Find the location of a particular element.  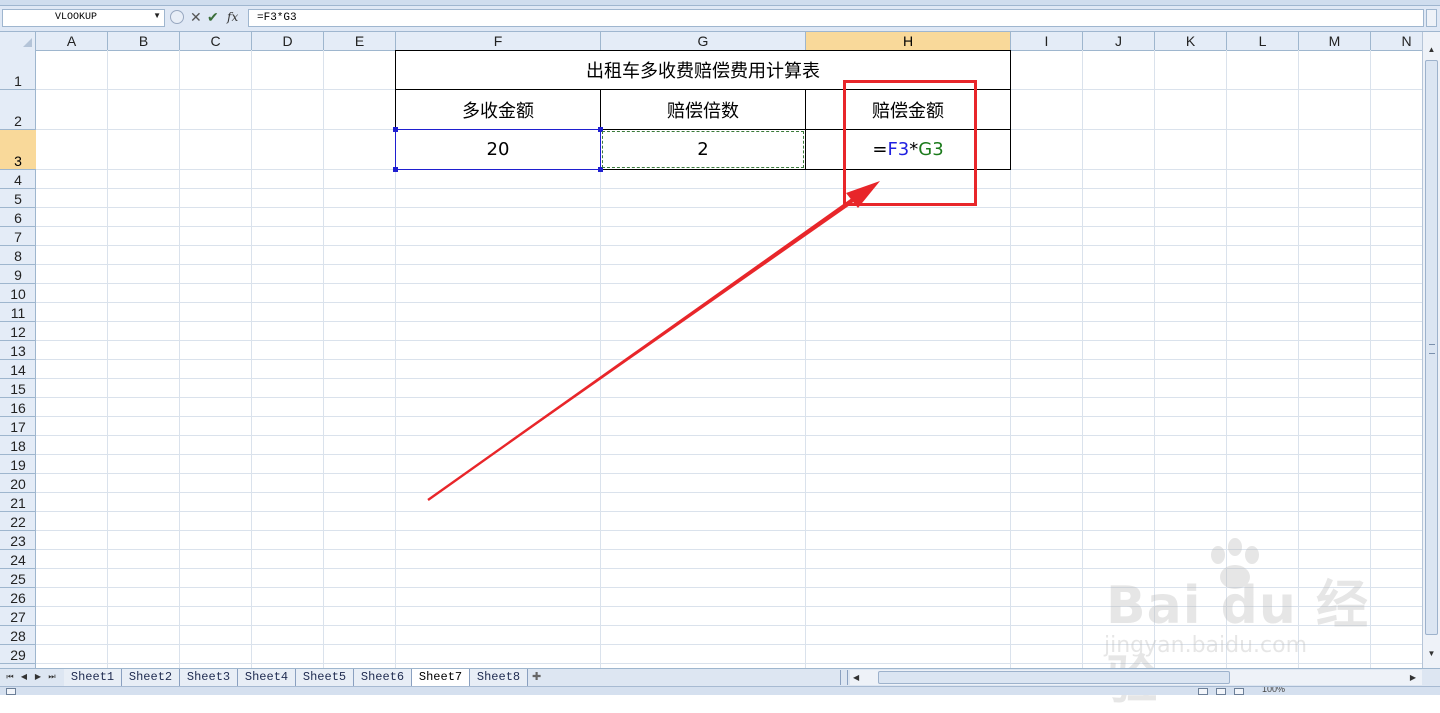

close-icon: ✕ is located at coordinates (196, 17).